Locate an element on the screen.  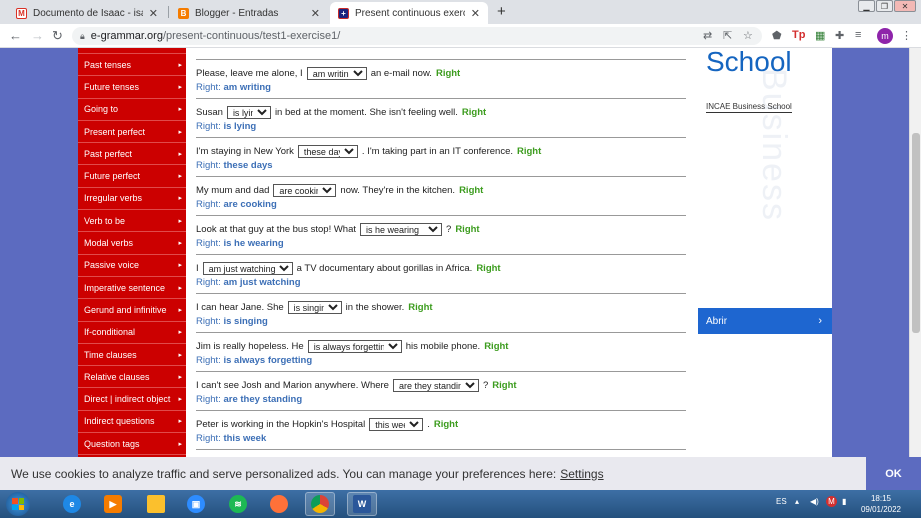
forward-arrow-icon: → is located at coordinates (37, 35).